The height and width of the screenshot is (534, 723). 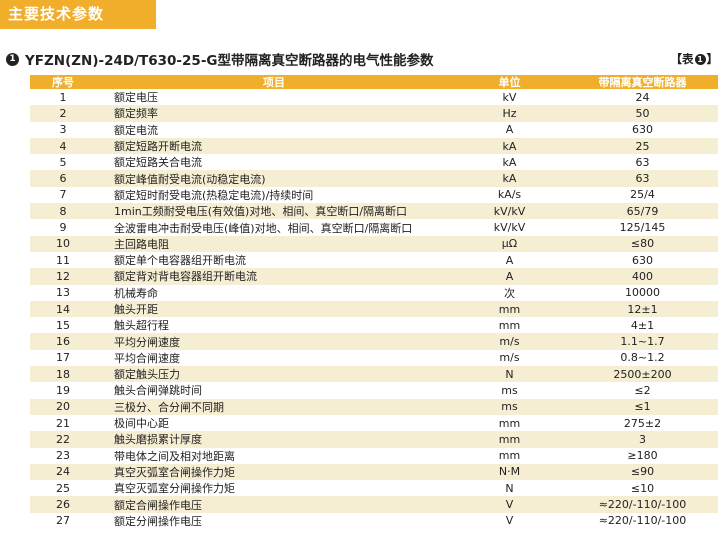 What do you see at coordinates (374, 439) in the screenshot?
I see `table-row: 22 触头磨损累计厚度 mm 3` at bounding box center [374, 439].